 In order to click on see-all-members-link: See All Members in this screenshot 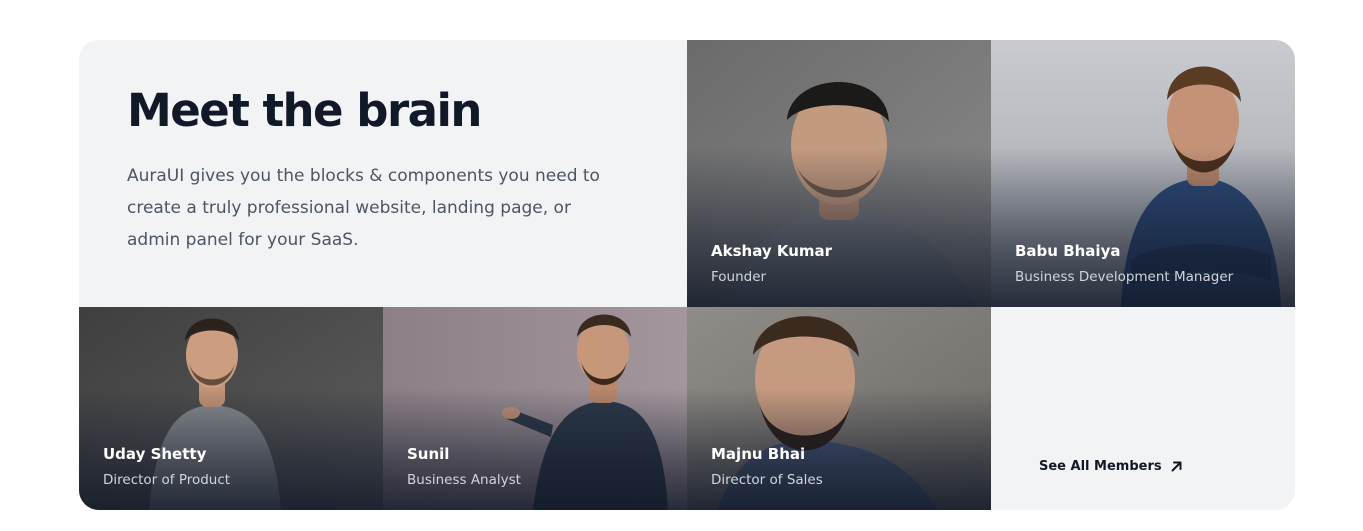, I will do `click(1111, 466)`.